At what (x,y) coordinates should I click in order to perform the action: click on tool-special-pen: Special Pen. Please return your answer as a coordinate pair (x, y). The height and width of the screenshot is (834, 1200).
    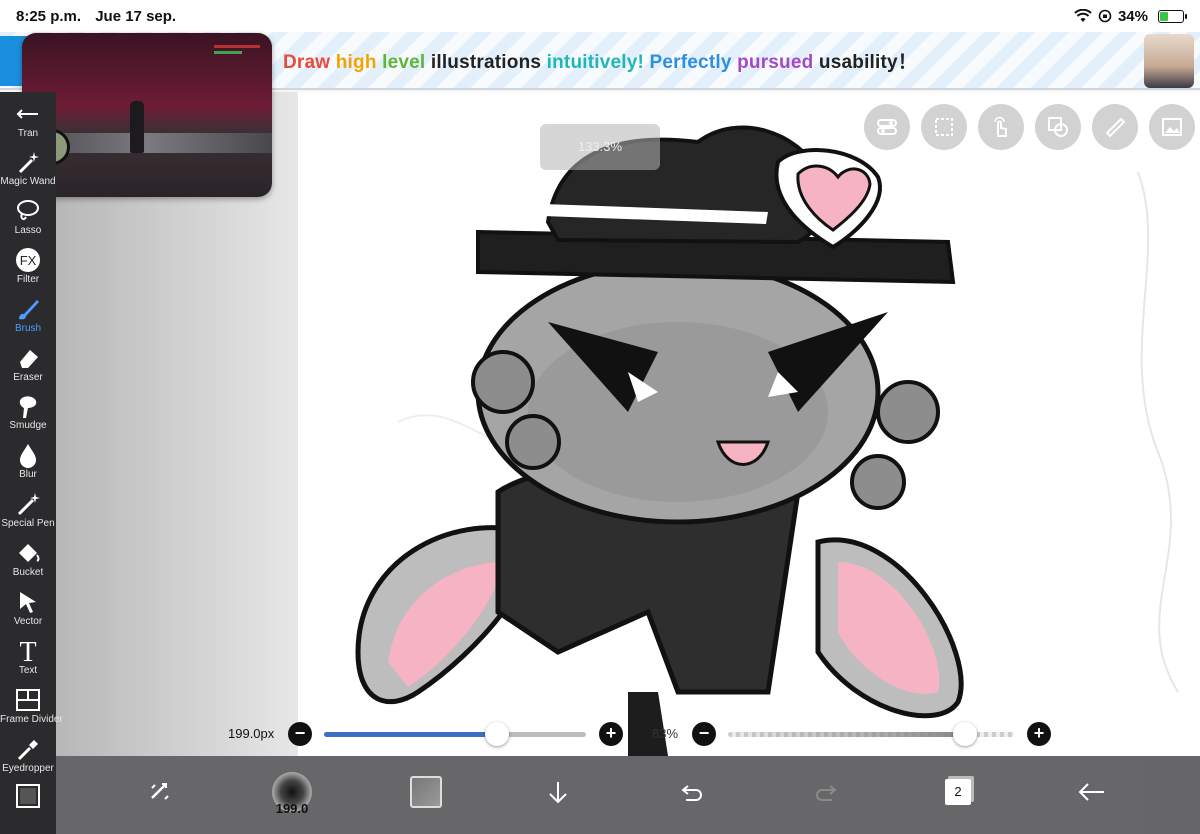
    Looking at the image, I should click on (28, 514).